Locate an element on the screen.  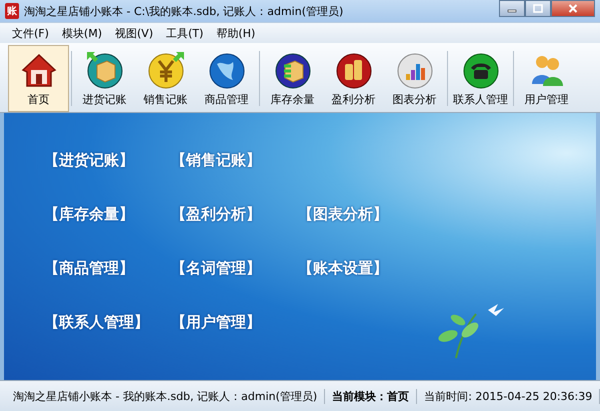
close-icon is located at coordinates (573, 8).